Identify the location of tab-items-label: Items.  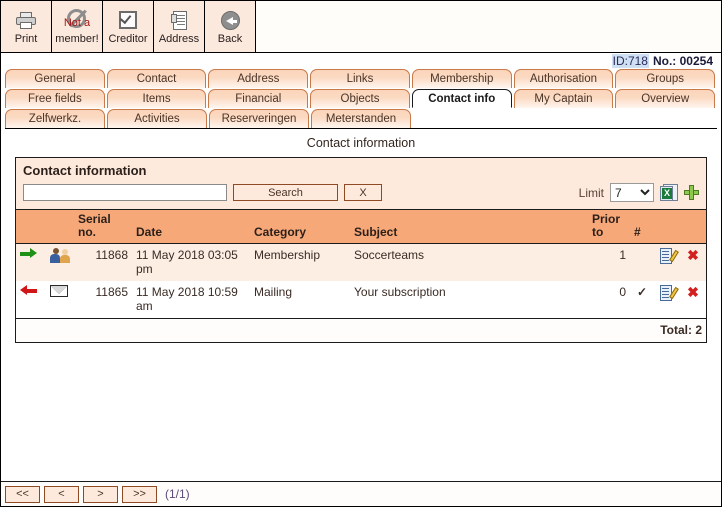
(156, 99).